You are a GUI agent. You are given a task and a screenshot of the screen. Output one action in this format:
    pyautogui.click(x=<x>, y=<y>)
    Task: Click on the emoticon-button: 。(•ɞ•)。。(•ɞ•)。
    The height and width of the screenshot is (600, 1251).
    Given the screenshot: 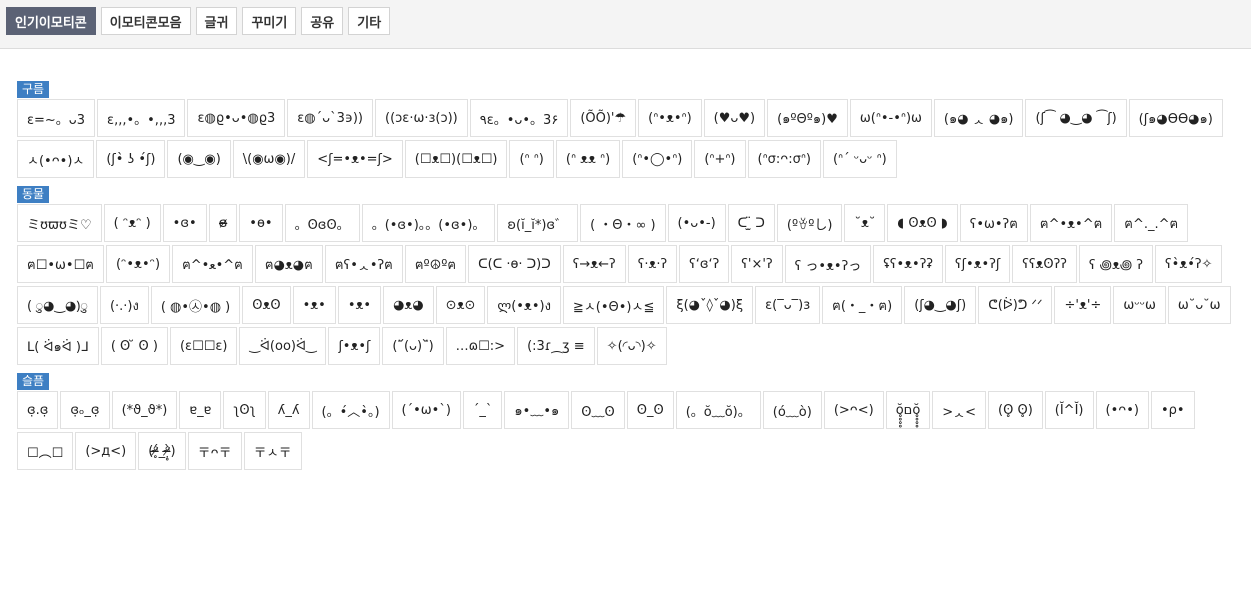 What is the action you would take?
    pyautogui.click(x=428, y=223)
    